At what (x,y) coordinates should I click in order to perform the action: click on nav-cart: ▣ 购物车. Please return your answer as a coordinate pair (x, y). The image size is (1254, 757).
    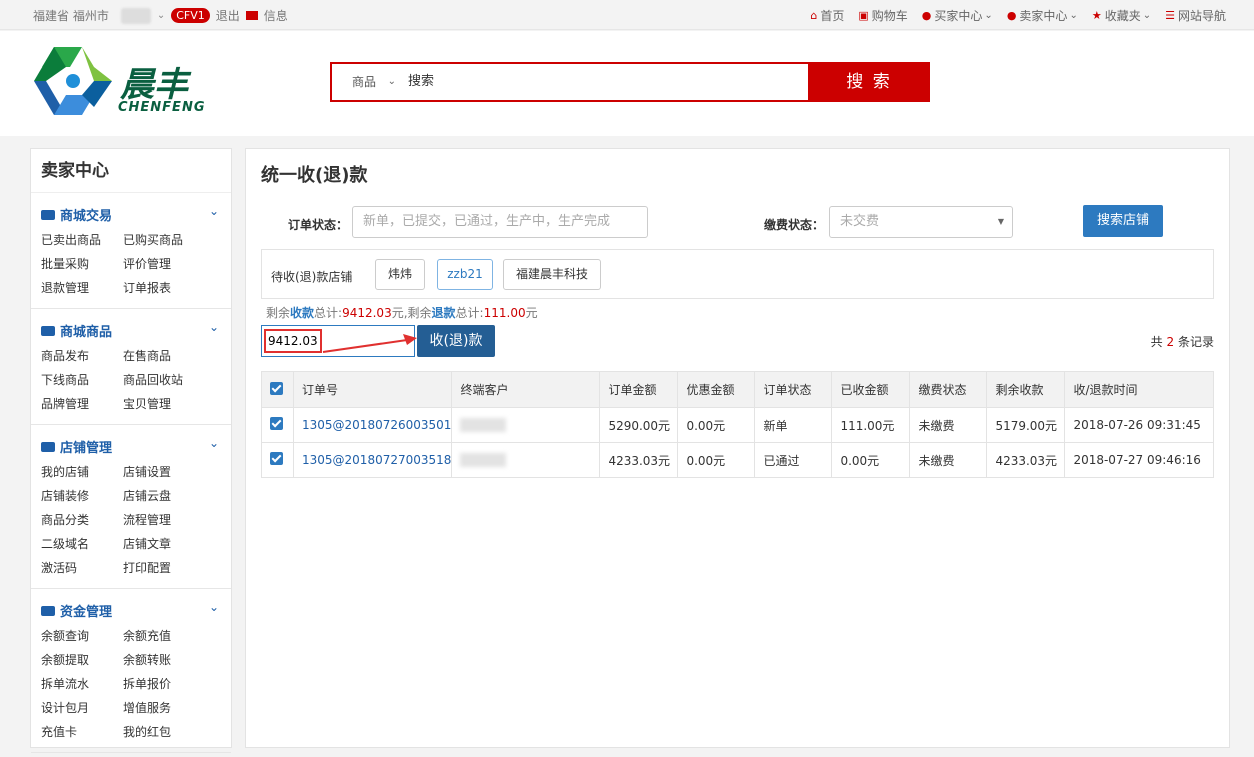
    Looking at the image, I should click on (882, 15).